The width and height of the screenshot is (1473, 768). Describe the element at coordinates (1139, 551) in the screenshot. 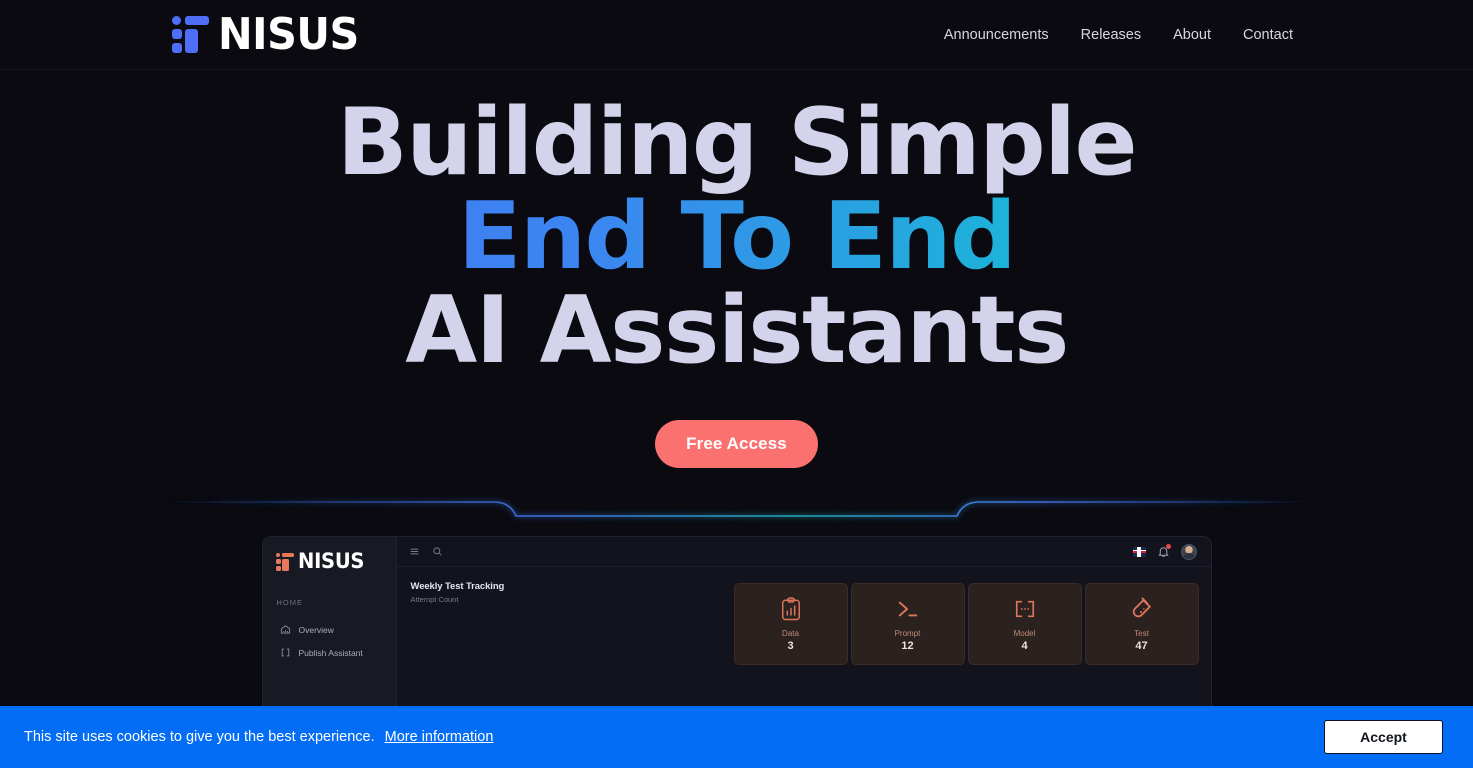

I see `uk-flag-icon` at that location.